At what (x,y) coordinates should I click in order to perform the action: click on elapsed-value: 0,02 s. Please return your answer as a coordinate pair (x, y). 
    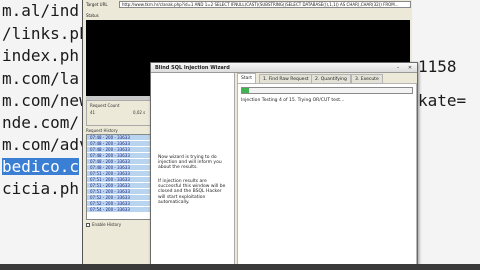
    Looking at the image, I should click on (139, 112).